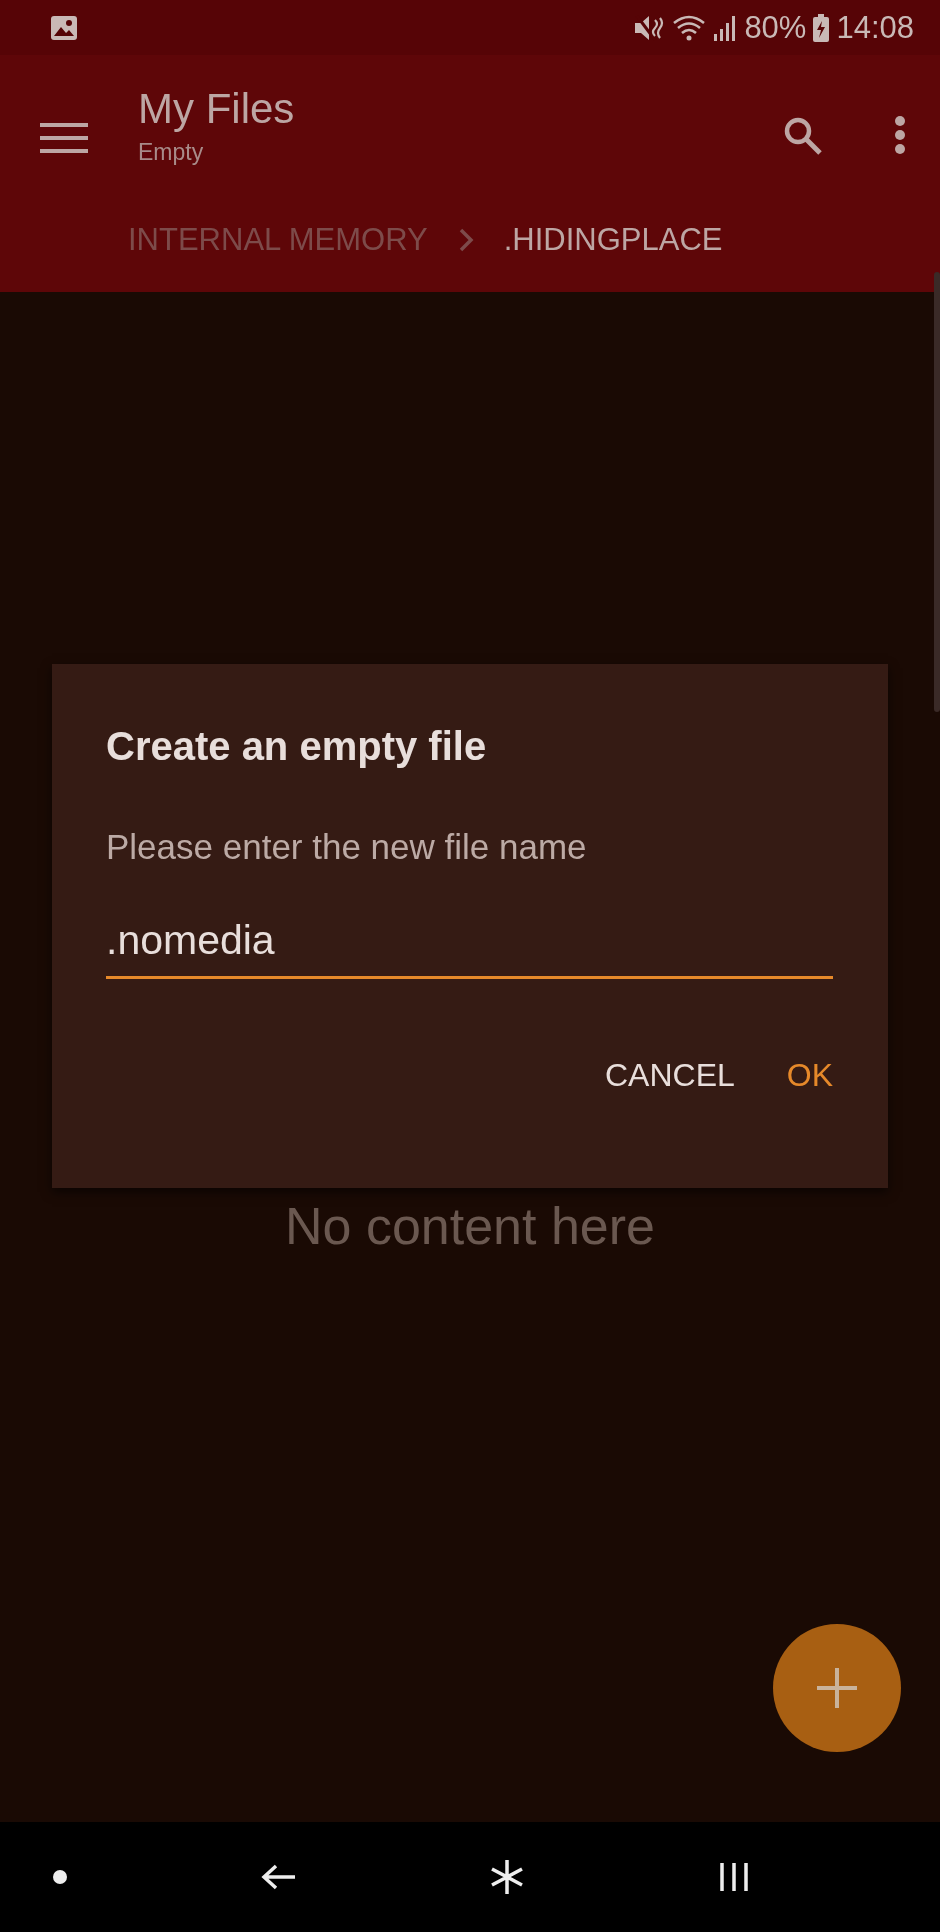 The image size is (940, 1932). Describe the element at coordinates (725, 27) in the screenshot. I see `signal-icon` at that location.